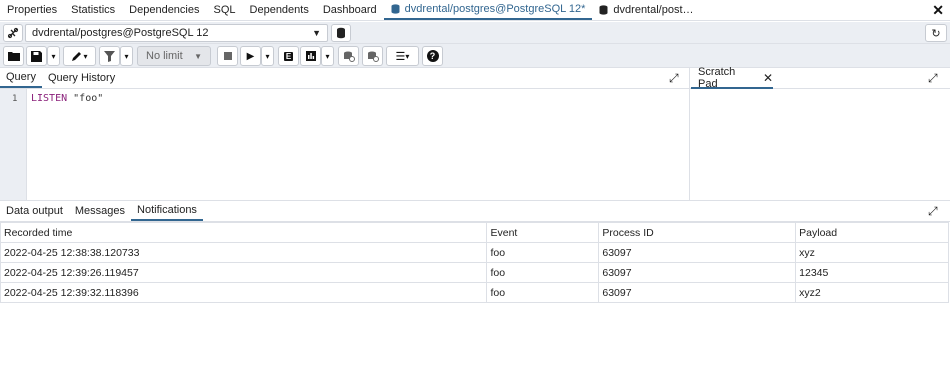 The image size is (950, 379). I want to click on chevron-down-icon: ▼, so click(316, 33).